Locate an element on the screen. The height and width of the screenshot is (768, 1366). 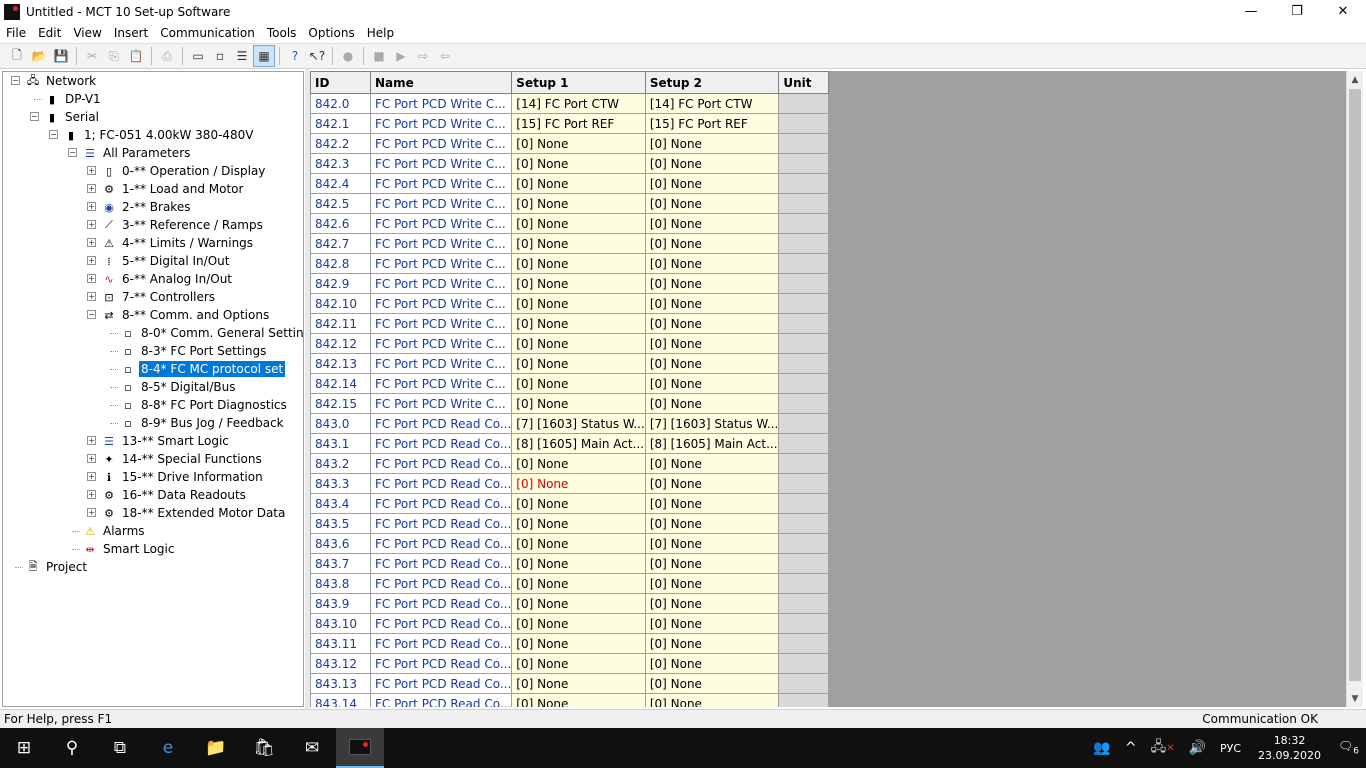
tree-node: ◉ 2-** Brakes is located at coordinates (146, 207).